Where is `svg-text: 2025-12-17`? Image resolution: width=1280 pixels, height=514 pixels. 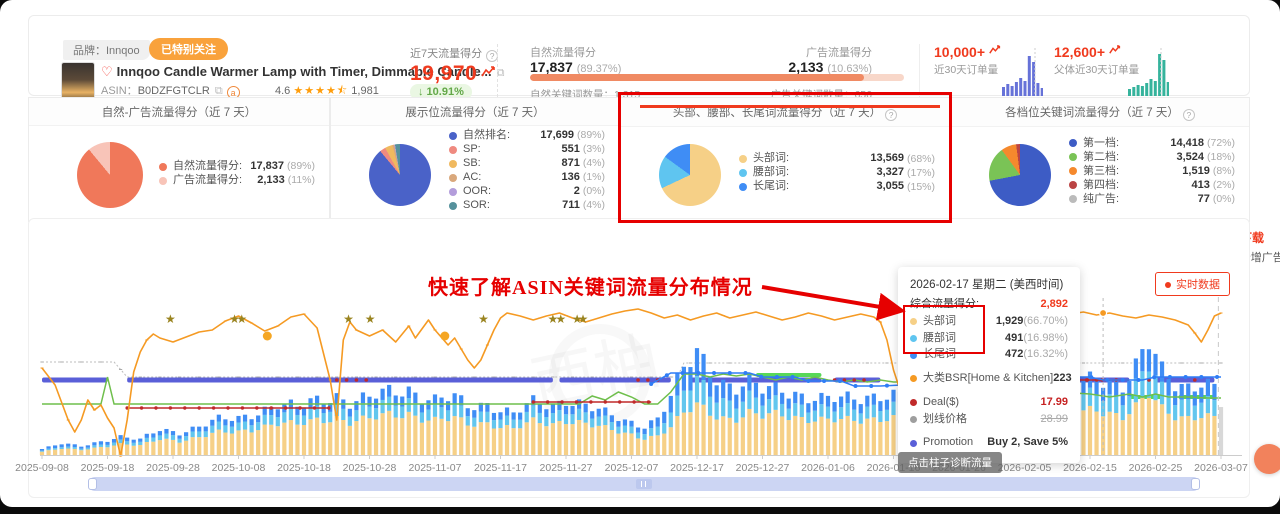
svg-text: 2025-12-17 is located at coordinates (697, 468).